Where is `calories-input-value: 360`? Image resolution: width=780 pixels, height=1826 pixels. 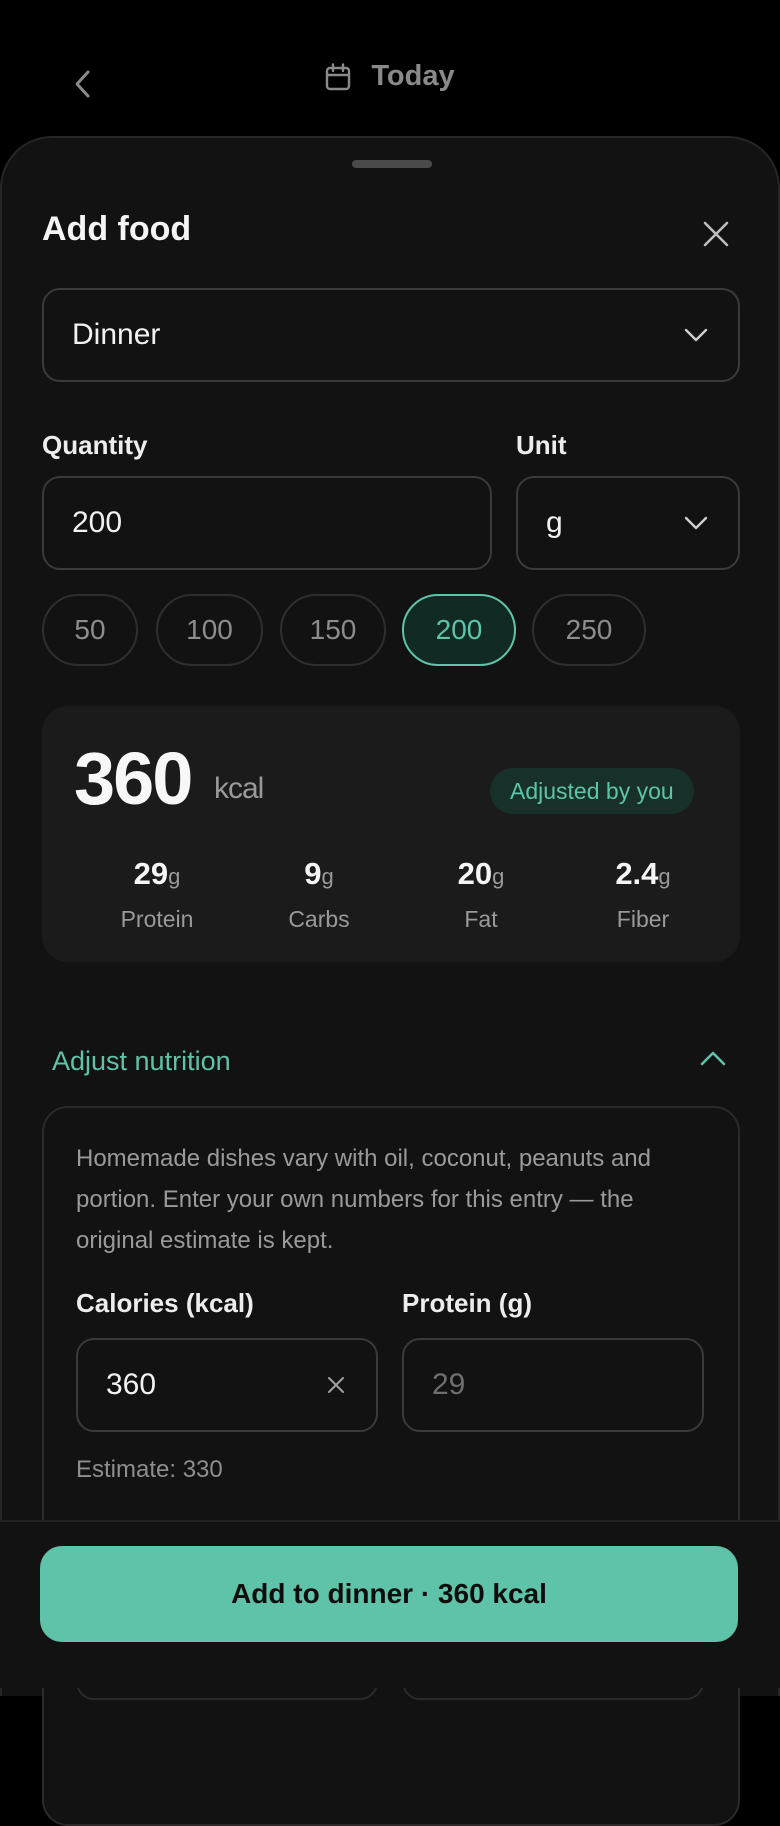 calories-input-value: 360 is located at coordinates (131, 1384).